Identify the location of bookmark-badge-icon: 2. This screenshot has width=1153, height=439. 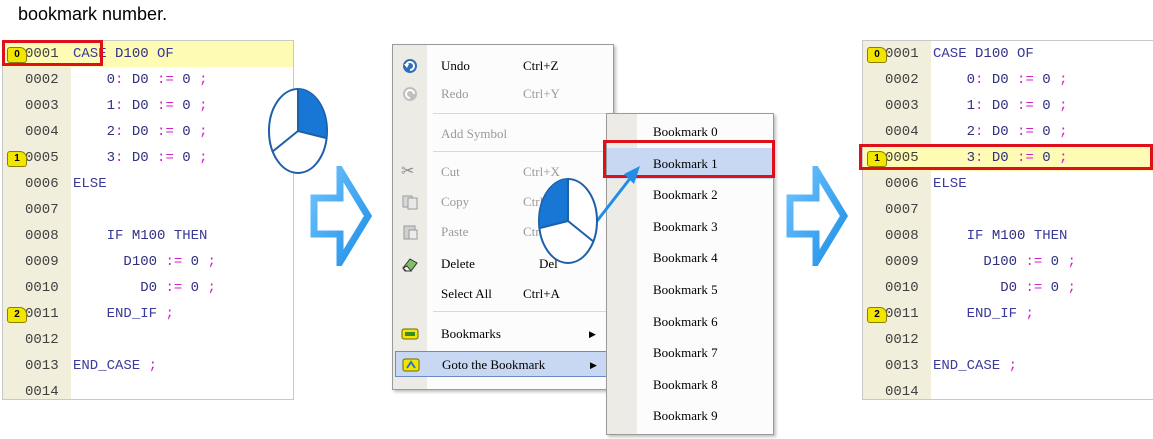
(17, 315).